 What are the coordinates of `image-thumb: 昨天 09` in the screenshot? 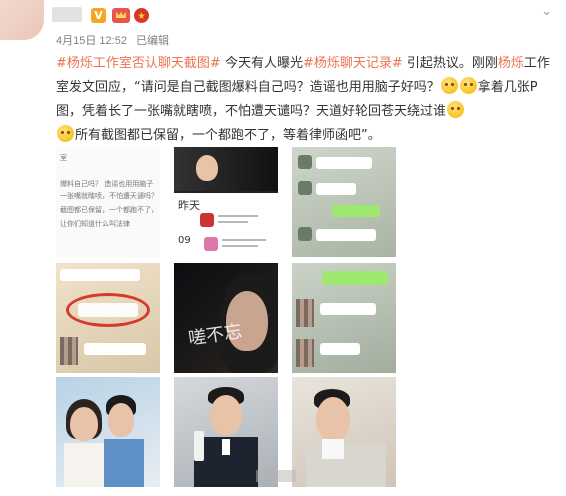 It's located at (226, 202).